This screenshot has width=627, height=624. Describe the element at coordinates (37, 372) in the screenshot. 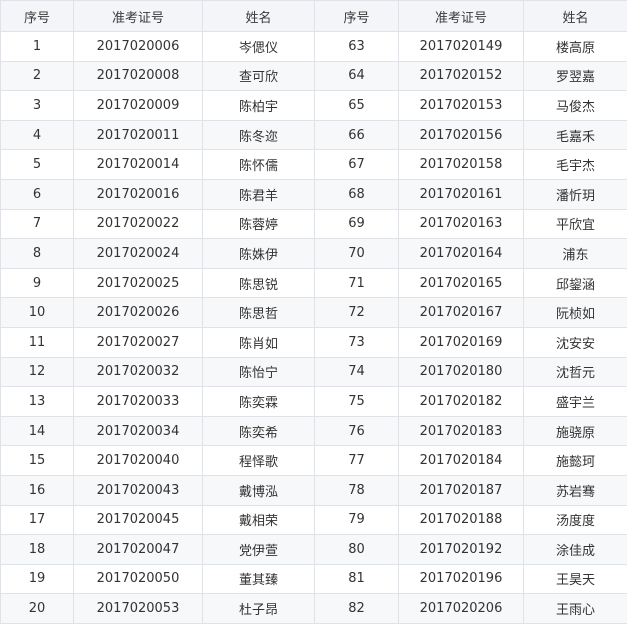

I see `seq-cell: 12` at that location.